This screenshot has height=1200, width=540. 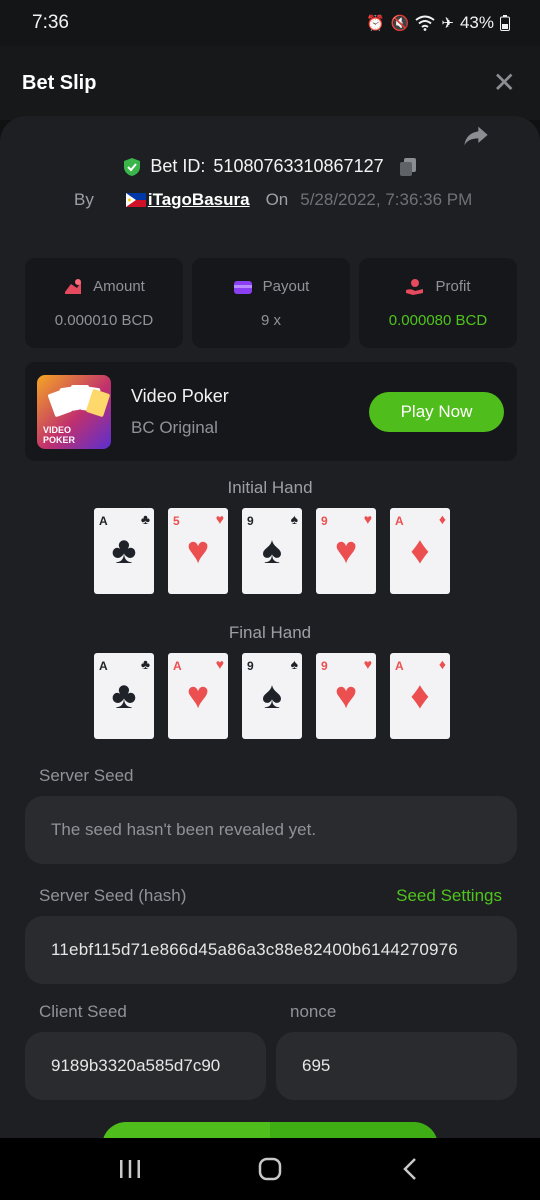 I want to click on wallet-icon, so click(x=242, y=287).